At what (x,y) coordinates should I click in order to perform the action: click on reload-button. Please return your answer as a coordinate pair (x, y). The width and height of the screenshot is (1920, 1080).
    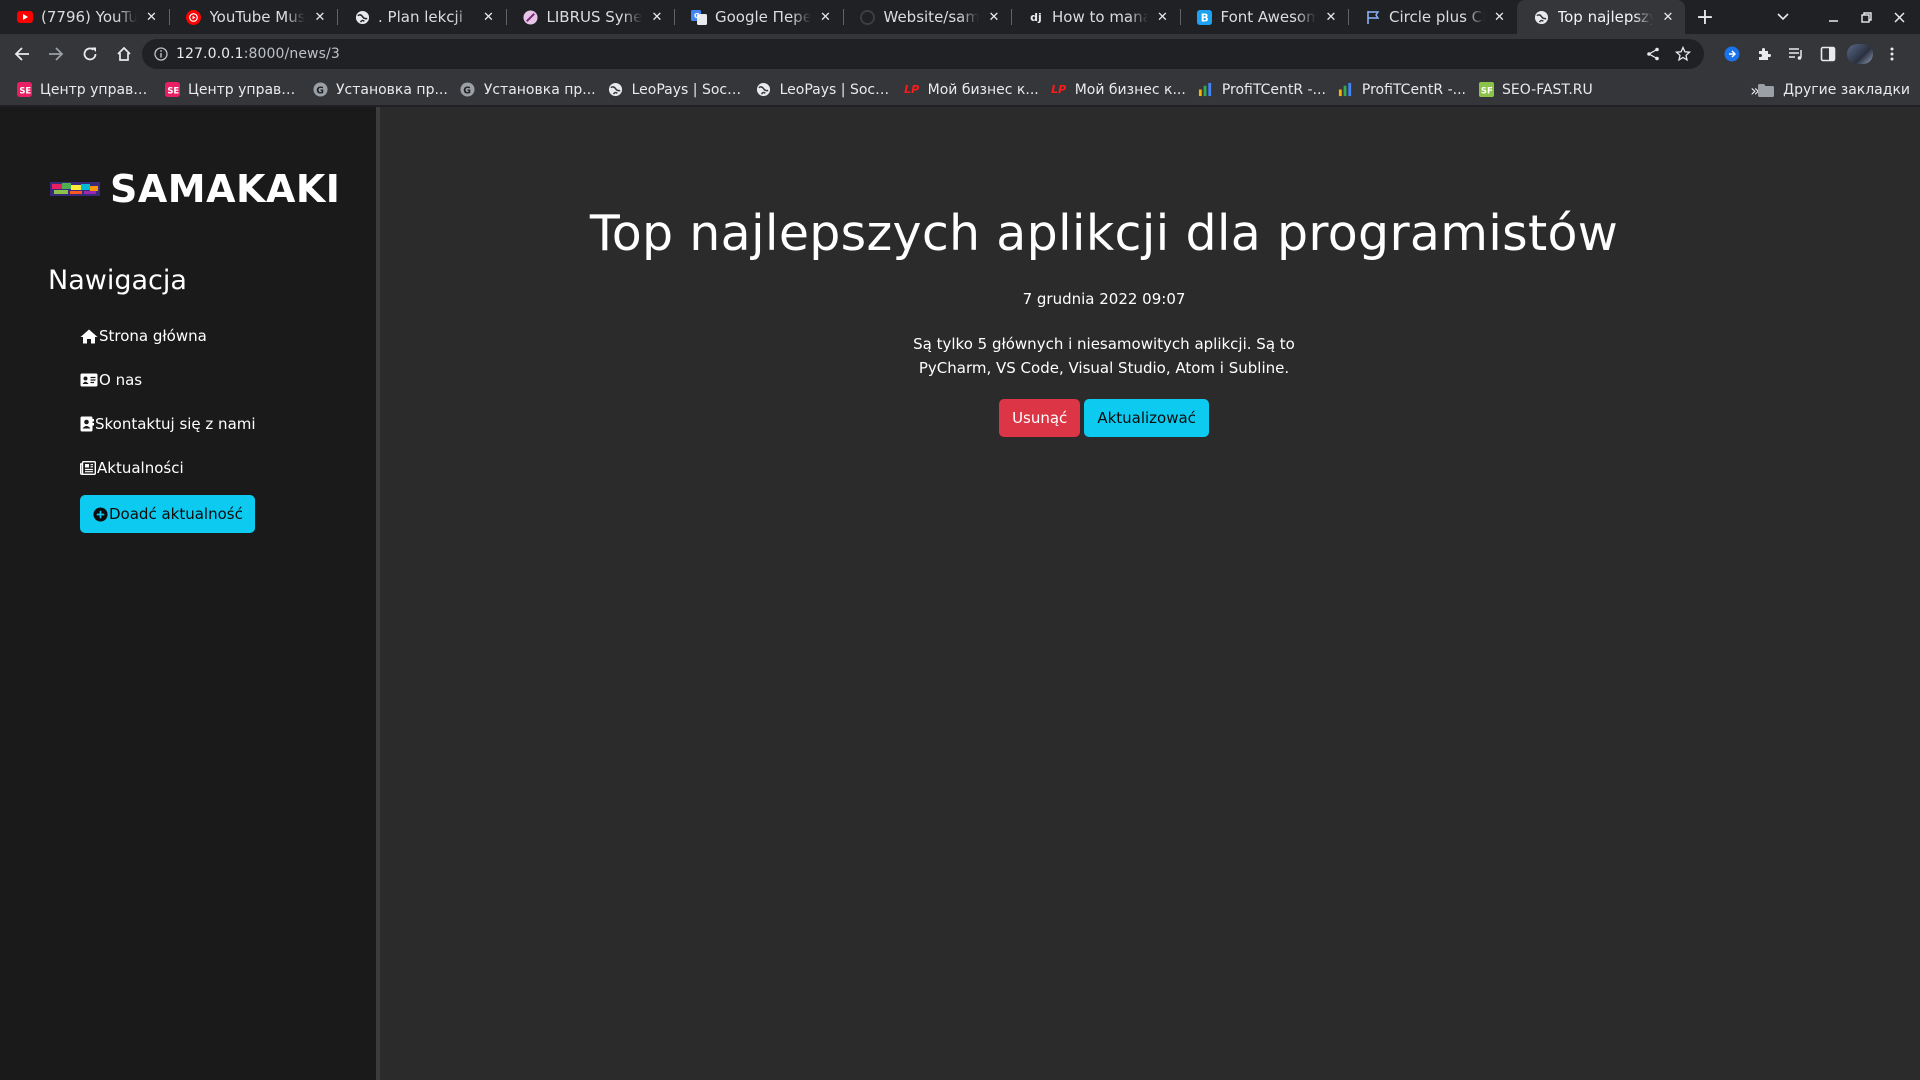
    Looking at the image, I should click on (90, 54).